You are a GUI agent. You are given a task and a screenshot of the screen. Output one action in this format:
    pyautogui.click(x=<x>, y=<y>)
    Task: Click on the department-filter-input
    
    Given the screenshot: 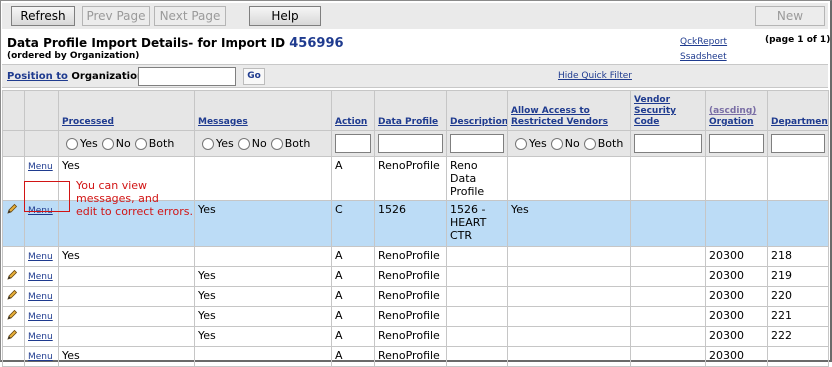 What is the action you would take?
    pyautogui.click(x=798, y=143)
    